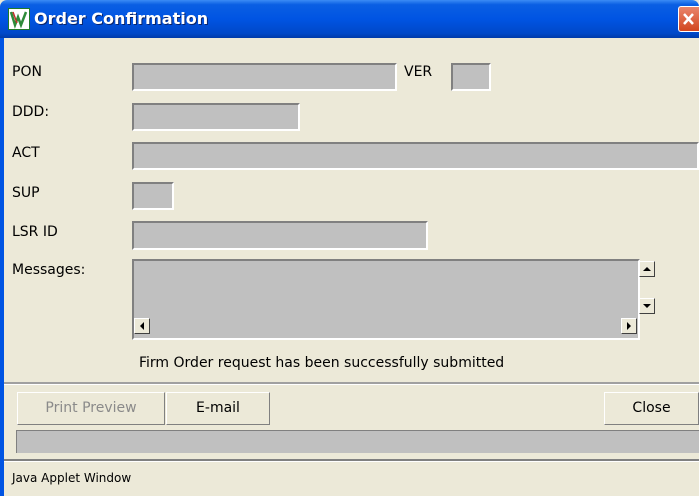 Image resolution: width=699 pixels, height=496 pixels. Describe the element at coordinates (27, 72) in the screenshot. I see `pon-label: PON` at that location.